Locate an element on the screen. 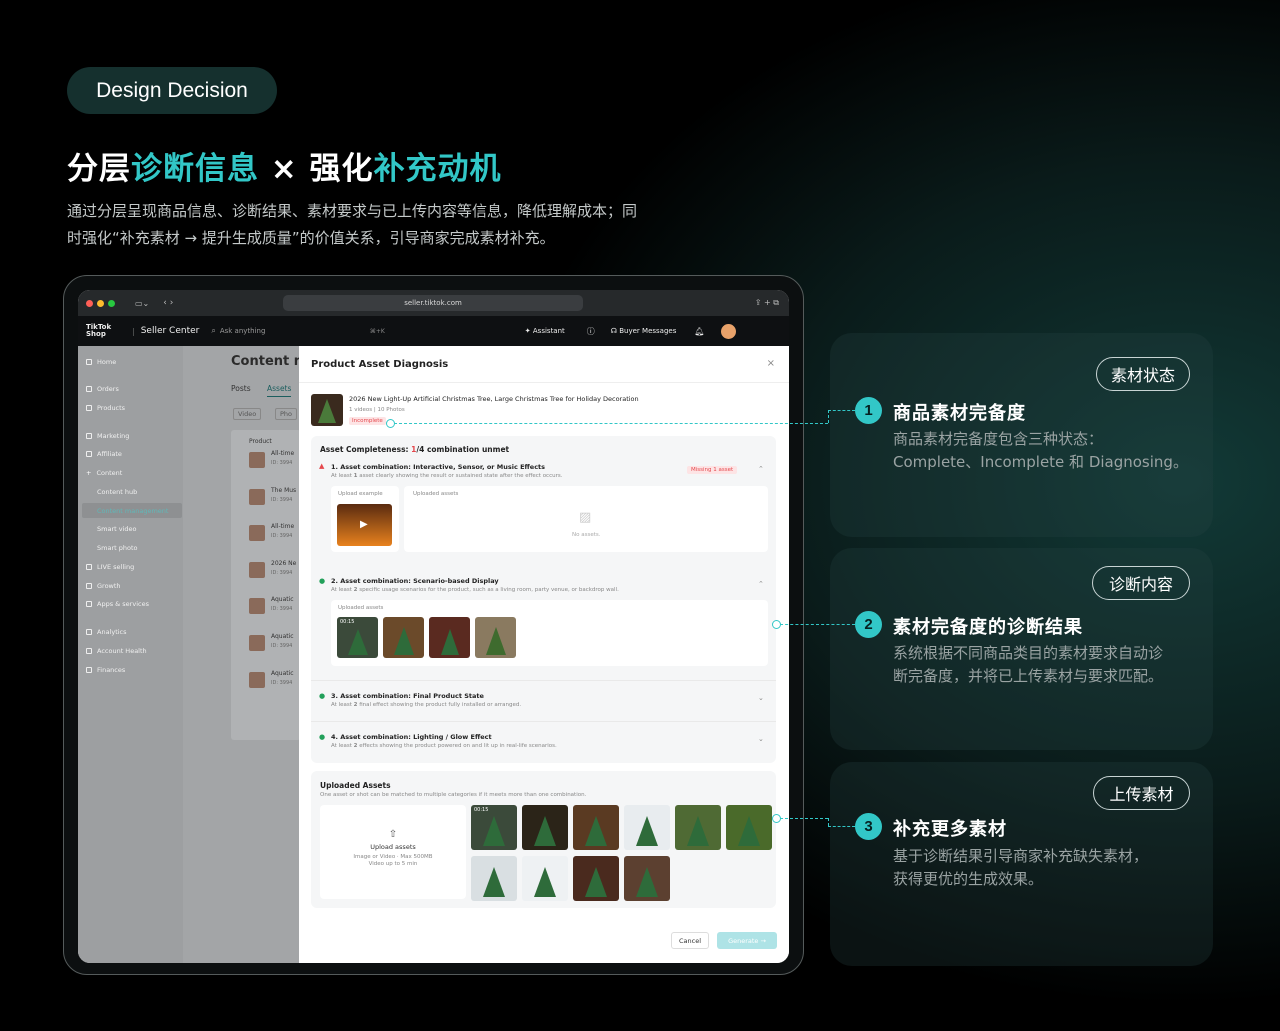 This screenshot has height=1031, width=1280. cancel-button: Cancel is located at coordinates (690, 940).